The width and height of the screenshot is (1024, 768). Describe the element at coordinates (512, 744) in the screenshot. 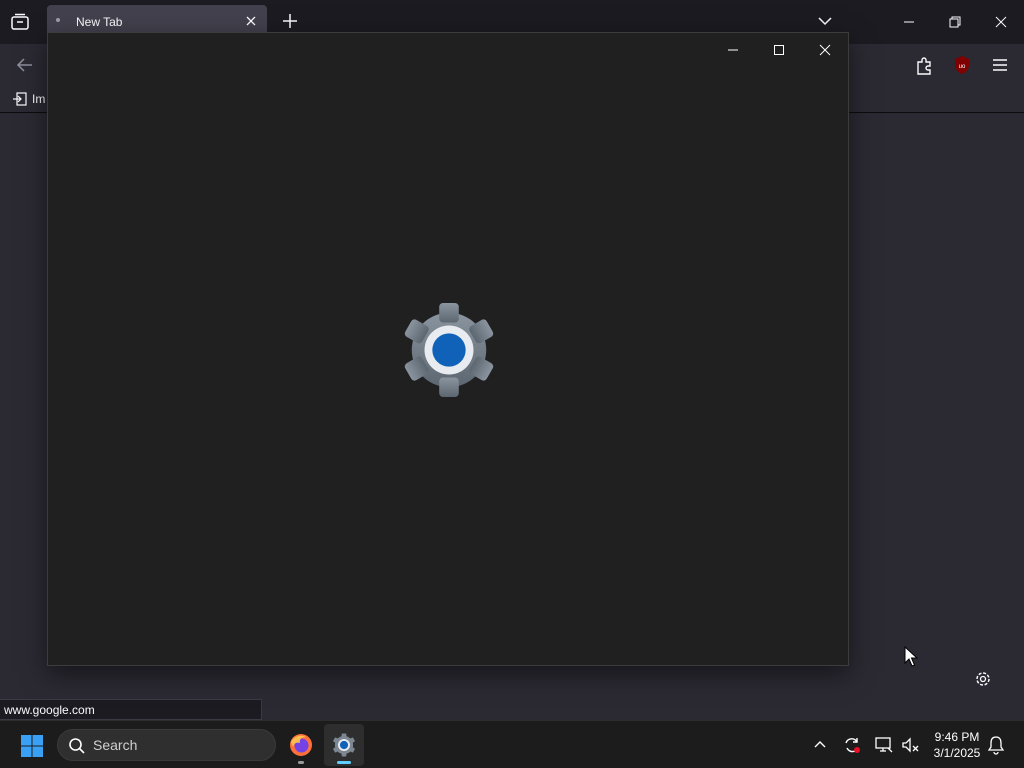

I see `taskbar: Search 9:46 PM 3/1/2025` at that location.